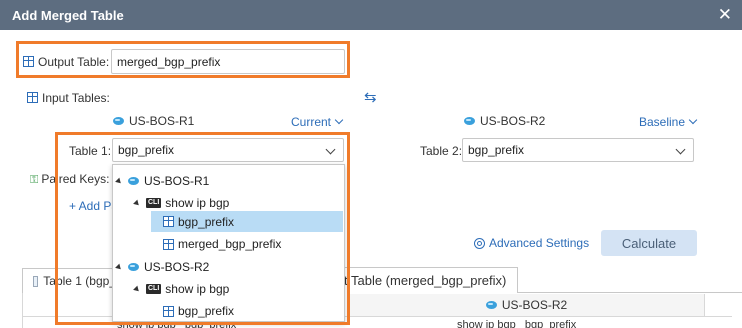 The width and height of the screenshot is (742, 328). What do you see at coordinates (425, 280) in the screenshot?
I see `tab-output-label: t Table (merged_bgp_prefix)` at bounding box center [425, 280].